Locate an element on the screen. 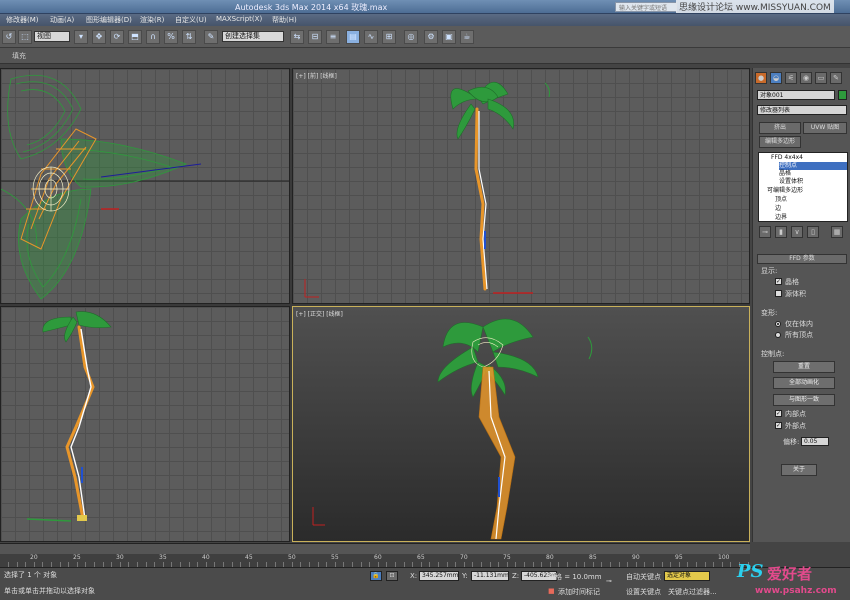 The image size is (850, 600). configure-sets-icon: ▦ is located at coordinates (837, 232).